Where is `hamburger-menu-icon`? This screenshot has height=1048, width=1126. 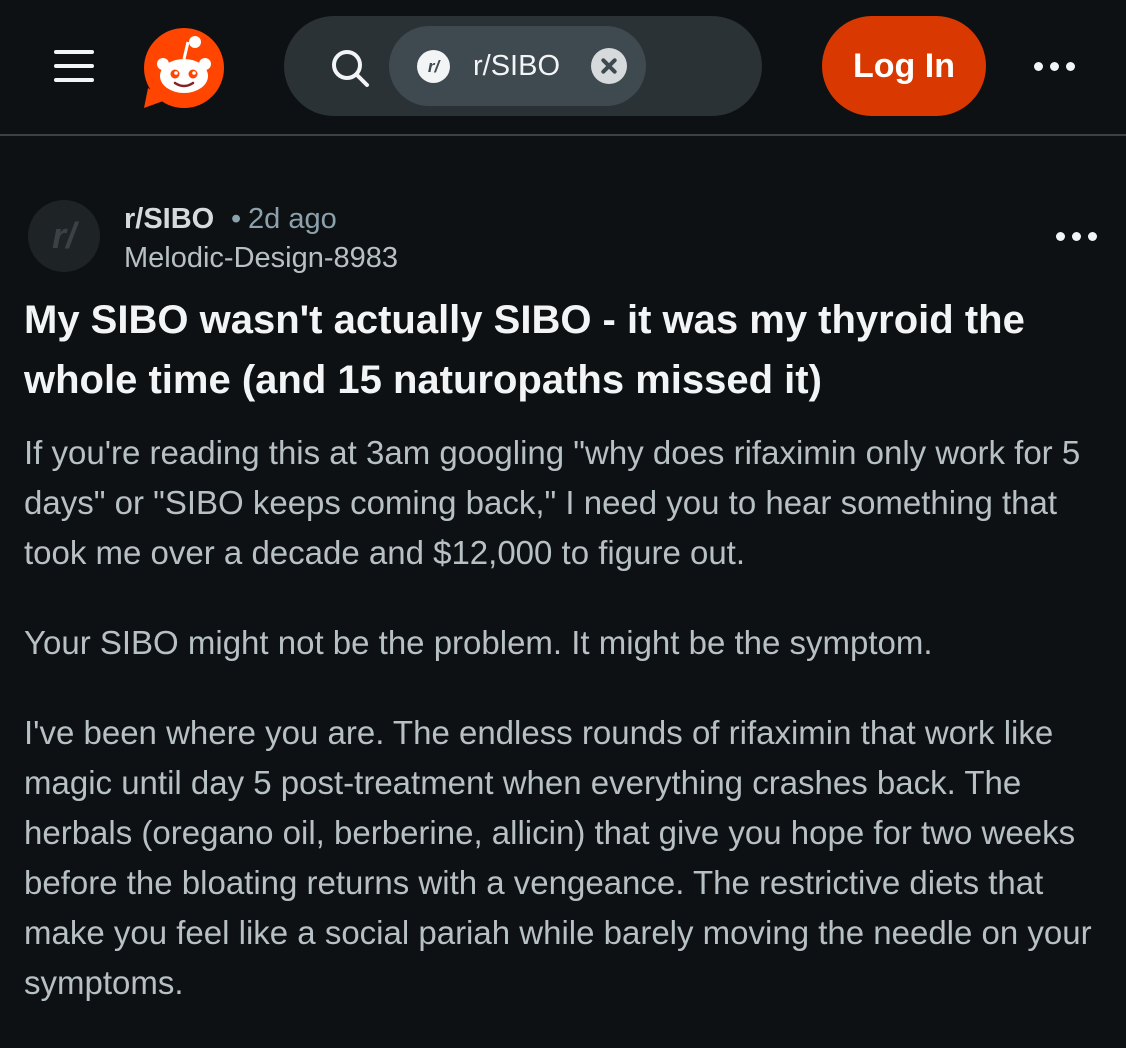 hamburger-menu-icon is located at coordinates (74, 66).